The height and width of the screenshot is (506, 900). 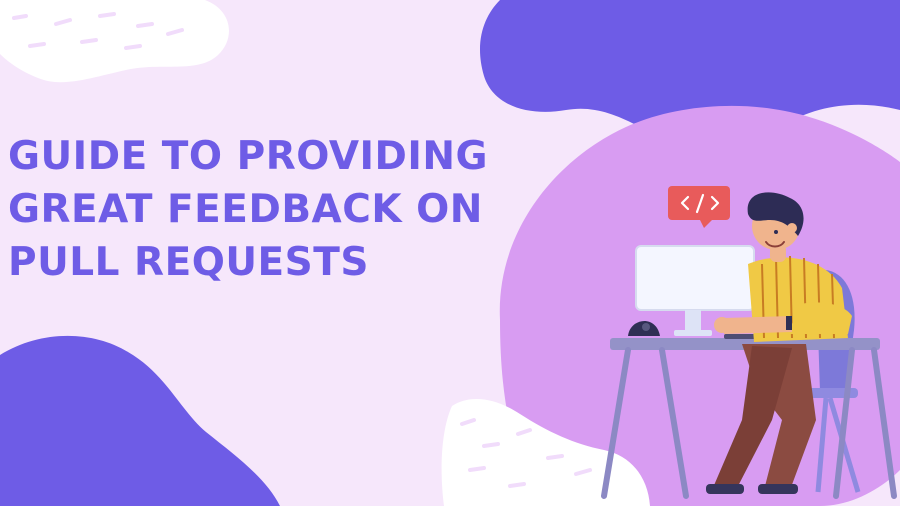 I want to click on title-line-2: GREAT FEEDBACK ON, so click(x=245, y=209).